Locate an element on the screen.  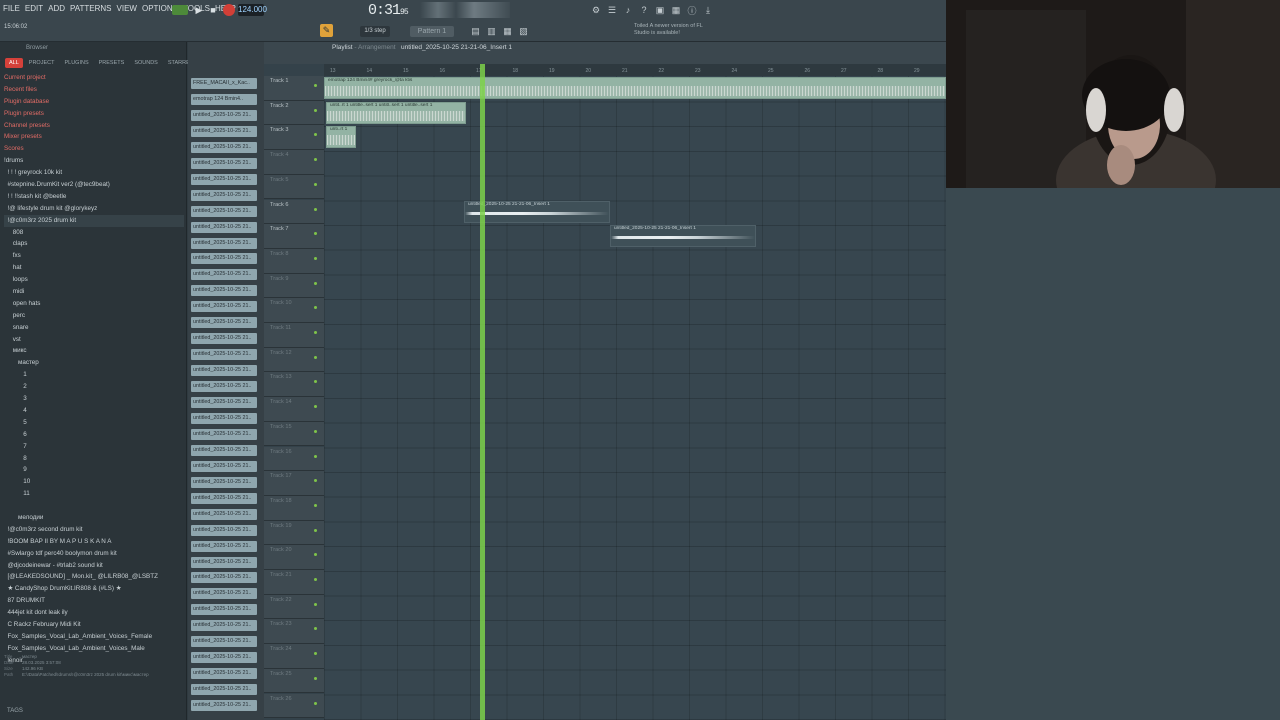
piano-roll-icon: ▥ is located at coordinates (491, 31).